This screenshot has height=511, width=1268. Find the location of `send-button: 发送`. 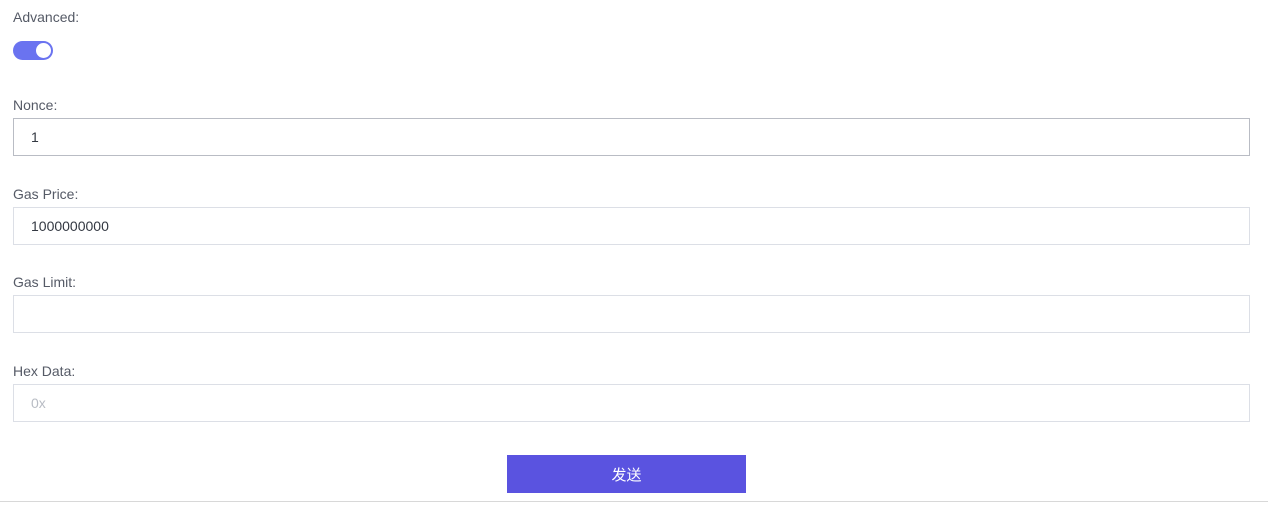

send-button: 发送 is located at coordinates (626, 474).